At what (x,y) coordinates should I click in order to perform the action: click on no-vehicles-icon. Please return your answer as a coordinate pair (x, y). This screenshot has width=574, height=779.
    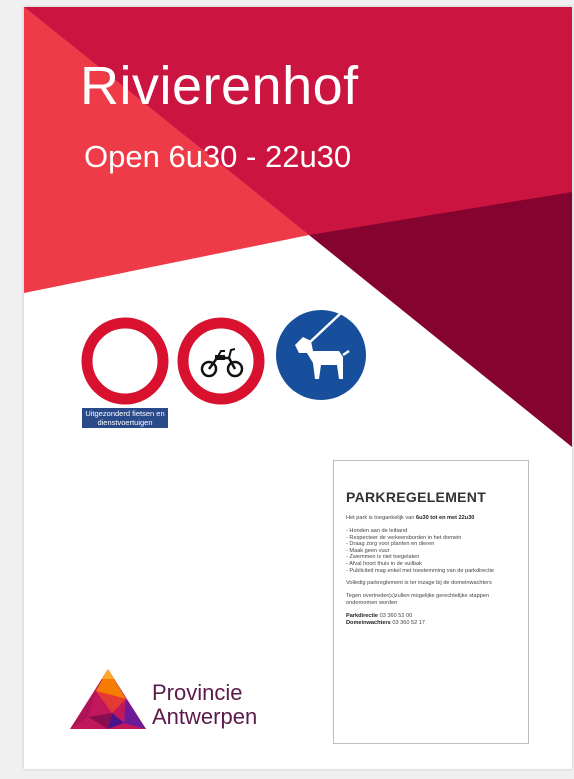
    Looking at the image, I should click on (125, 361).